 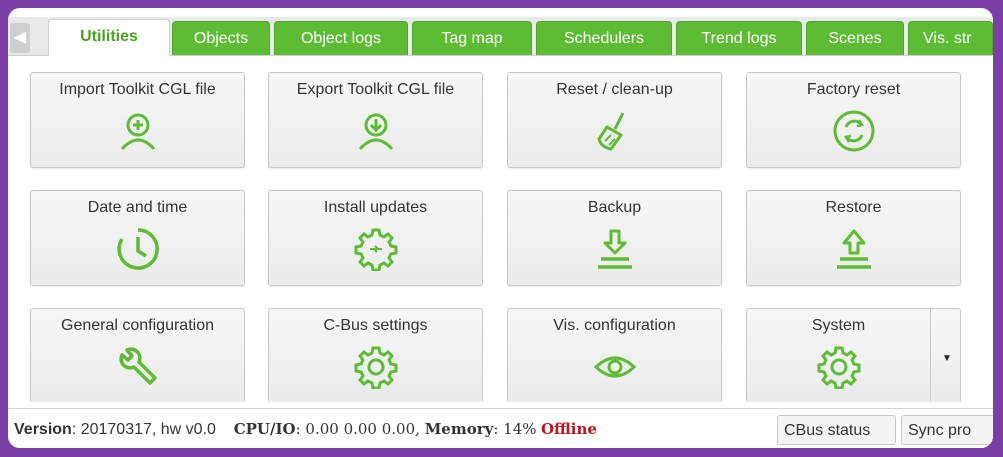 What do you see at coordinates (947, 358) in the screenshot?
I see `caret-down-icon: ▼` at bounding box center [947, 358].